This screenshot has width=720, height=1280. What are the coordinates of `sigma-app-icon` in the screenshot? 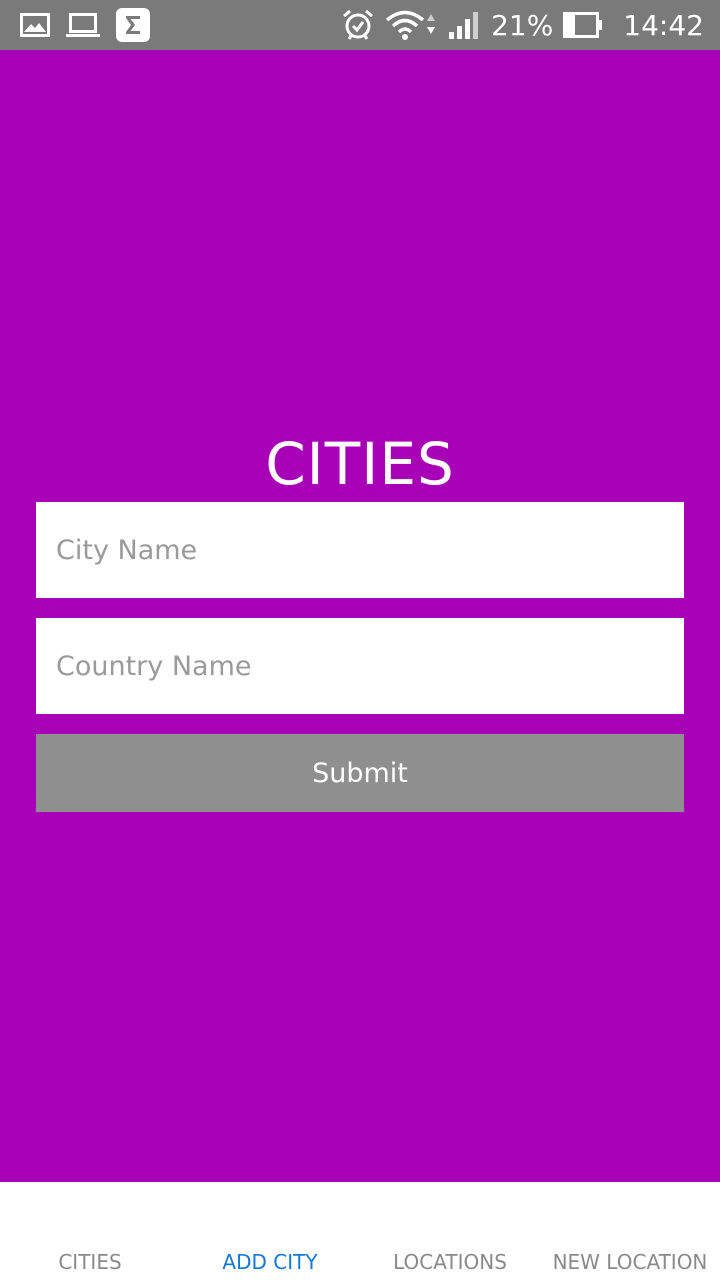 It's located at (133, 25).